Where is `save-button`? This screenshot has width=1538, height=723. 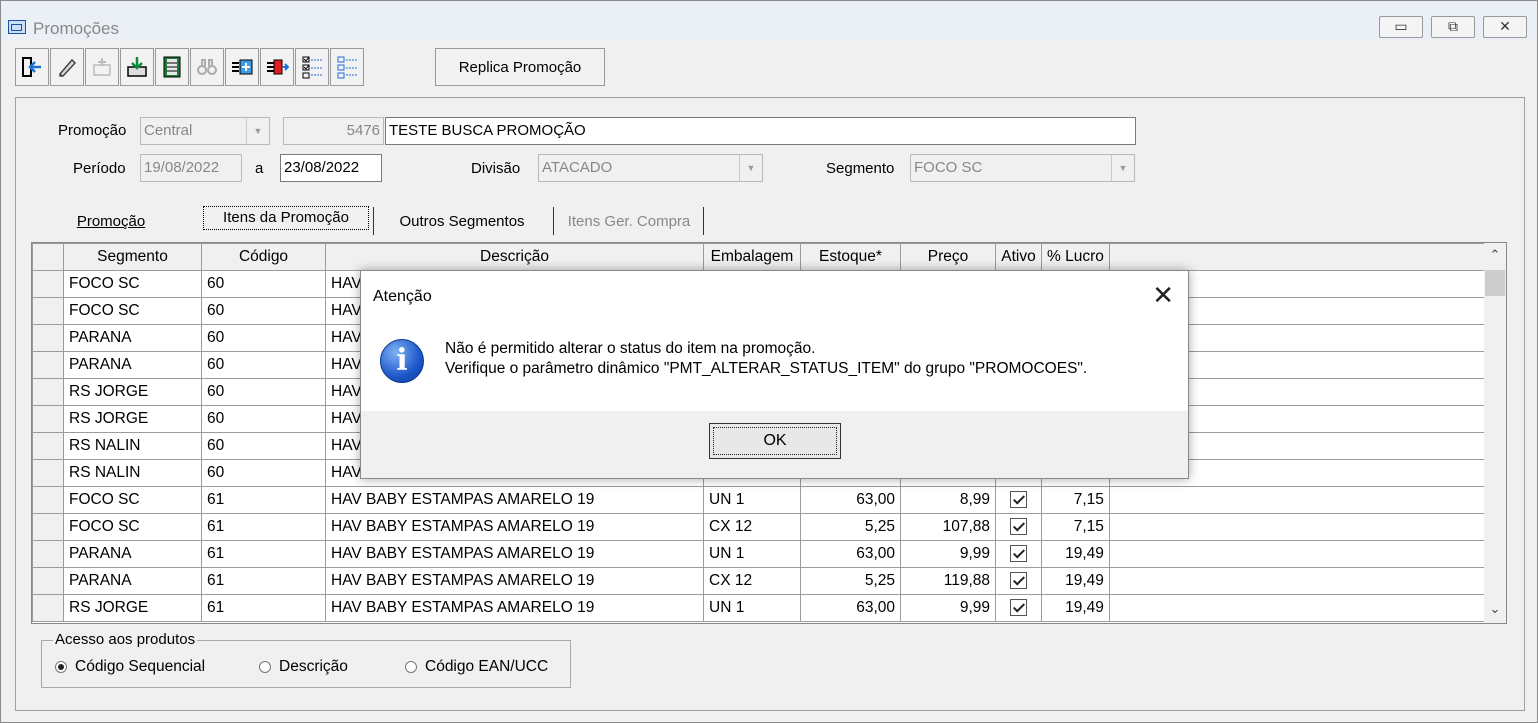 save-button is located at coordinates (137, 67).